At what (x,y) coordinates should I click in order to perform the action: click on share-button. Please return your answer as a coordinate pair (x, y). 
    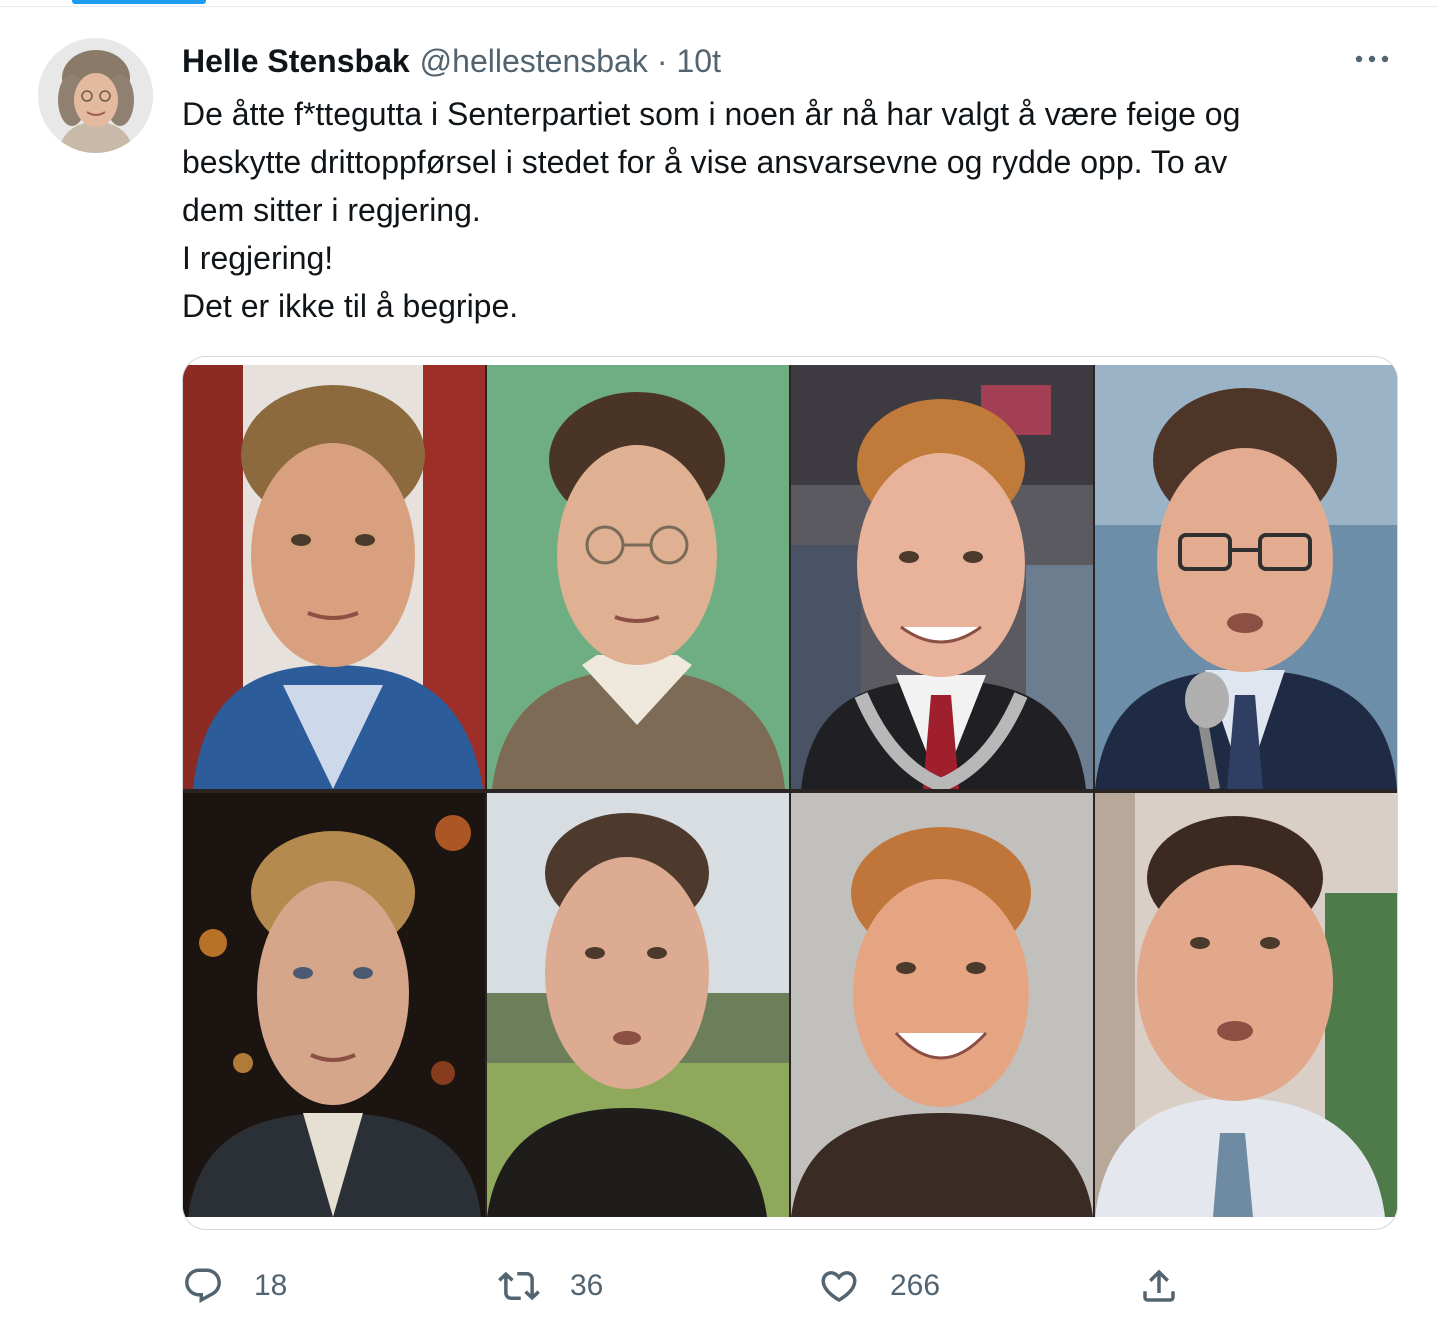
    Looking at the image, I should click on (1159, 1286).